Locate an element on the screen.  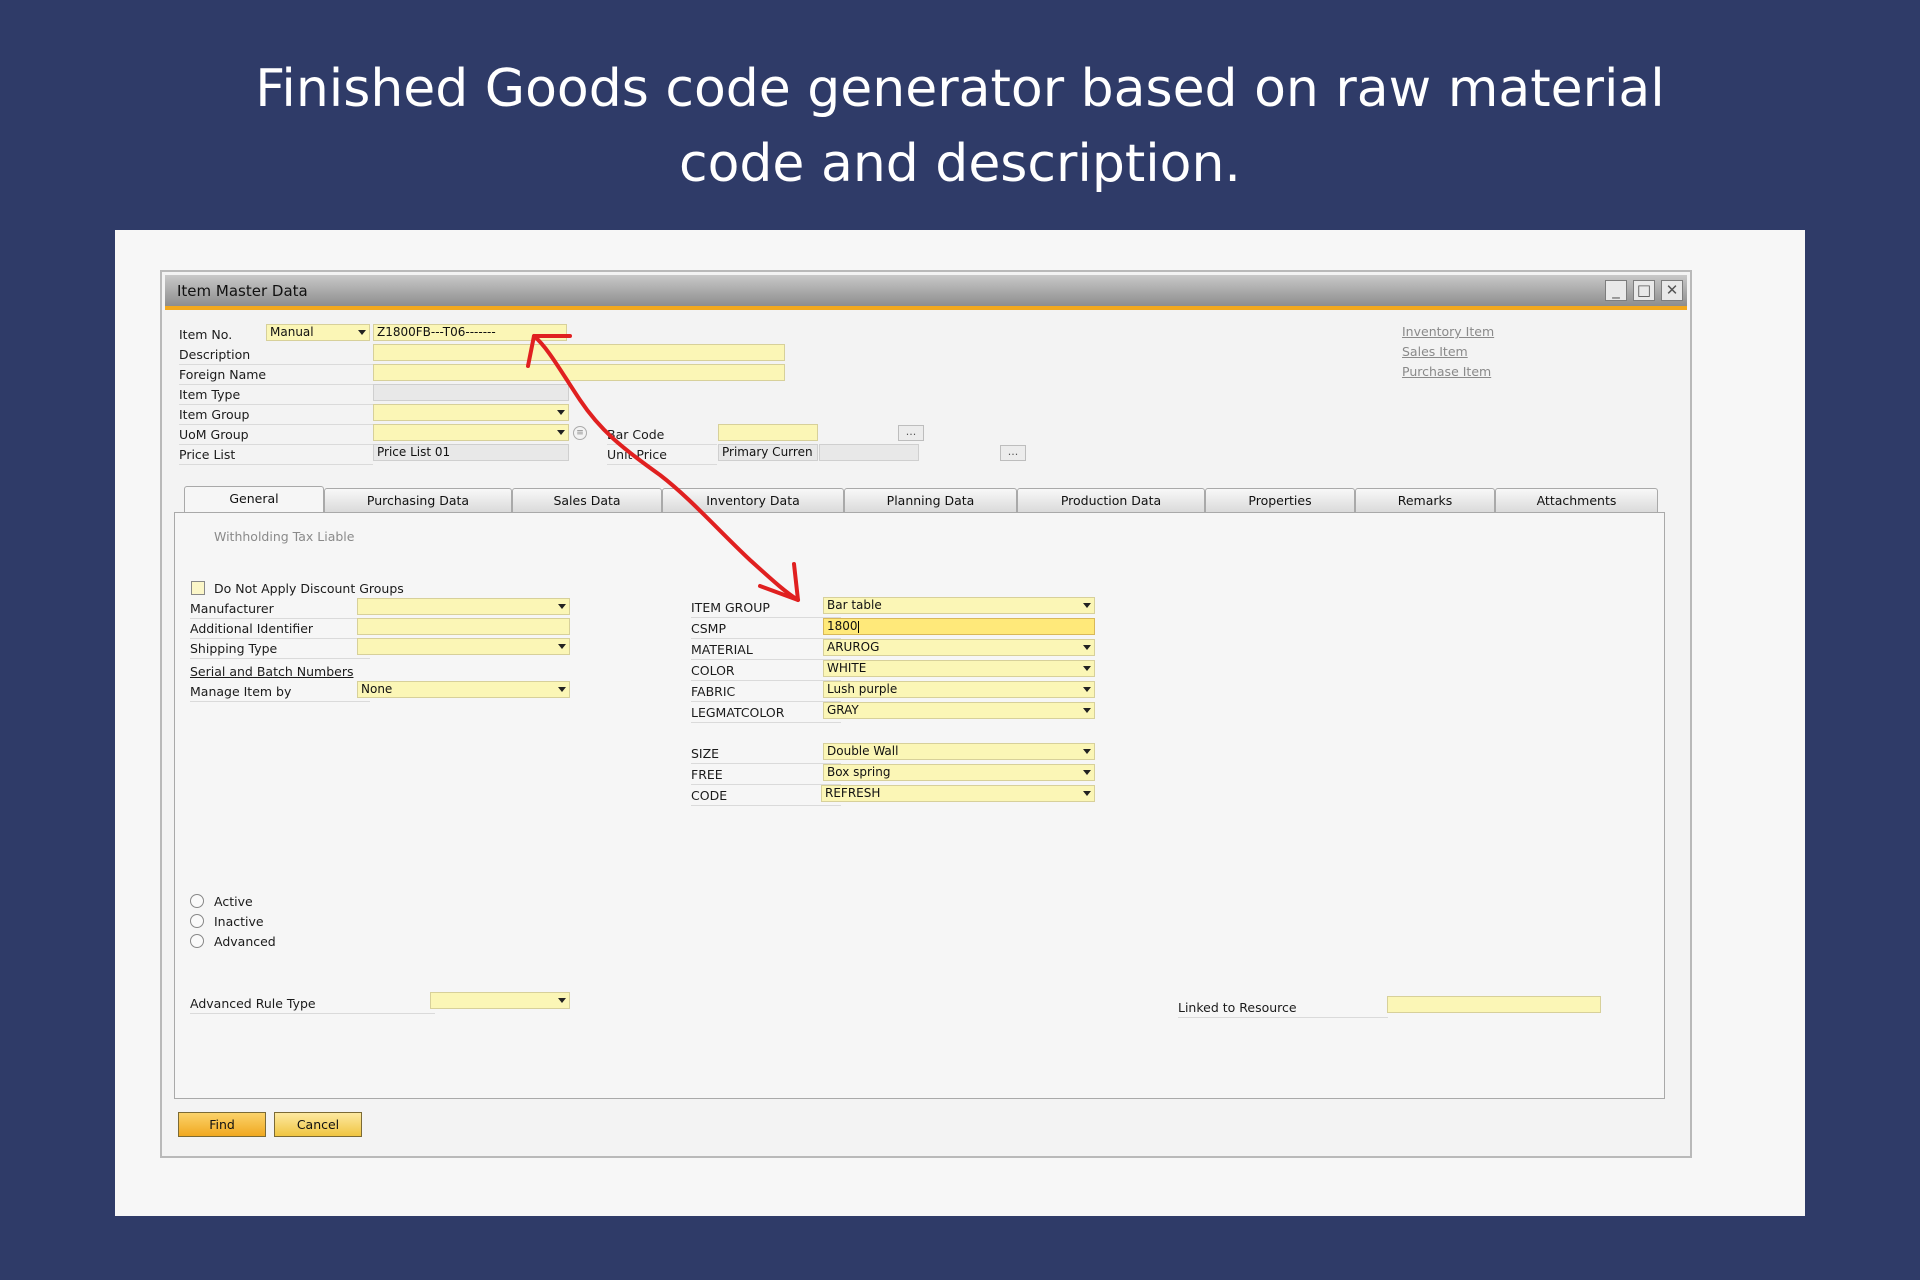
code-select: REFRESH is located at coordinates (958, 793).